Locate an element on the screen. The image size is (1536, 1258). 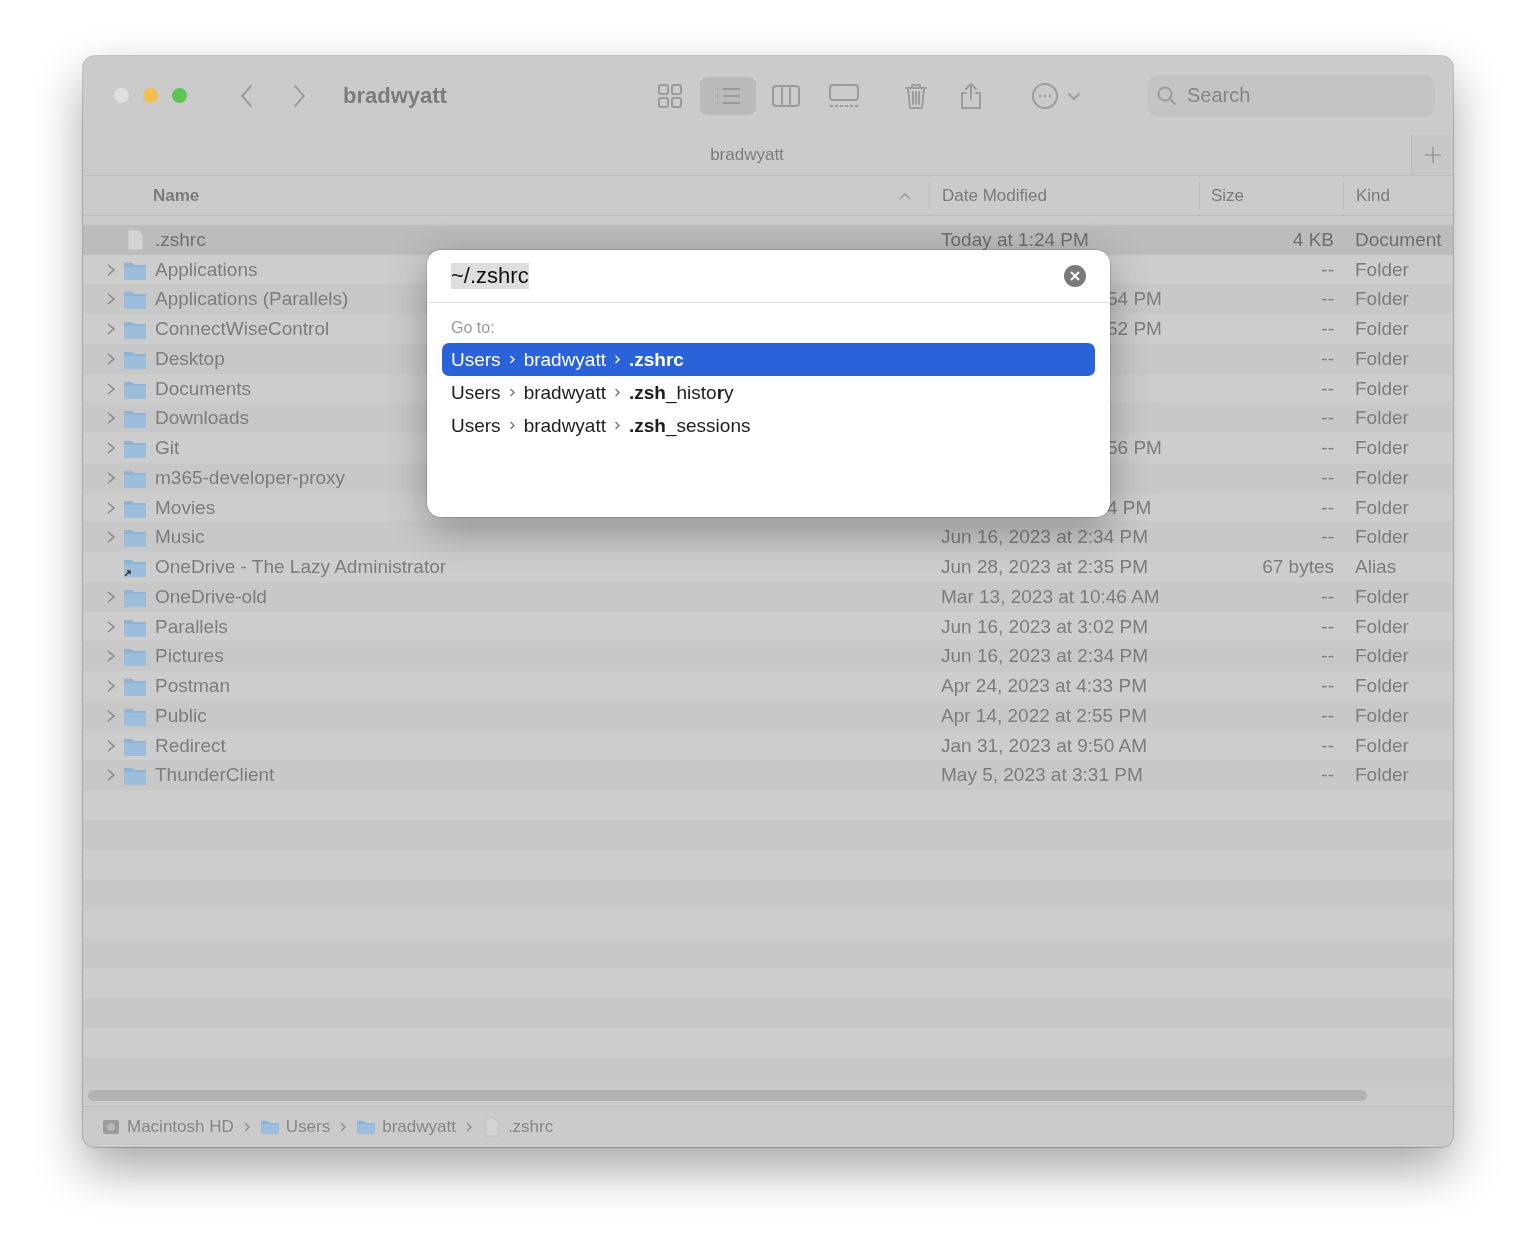
file-name: Documents is located at coordinates (203, 388).